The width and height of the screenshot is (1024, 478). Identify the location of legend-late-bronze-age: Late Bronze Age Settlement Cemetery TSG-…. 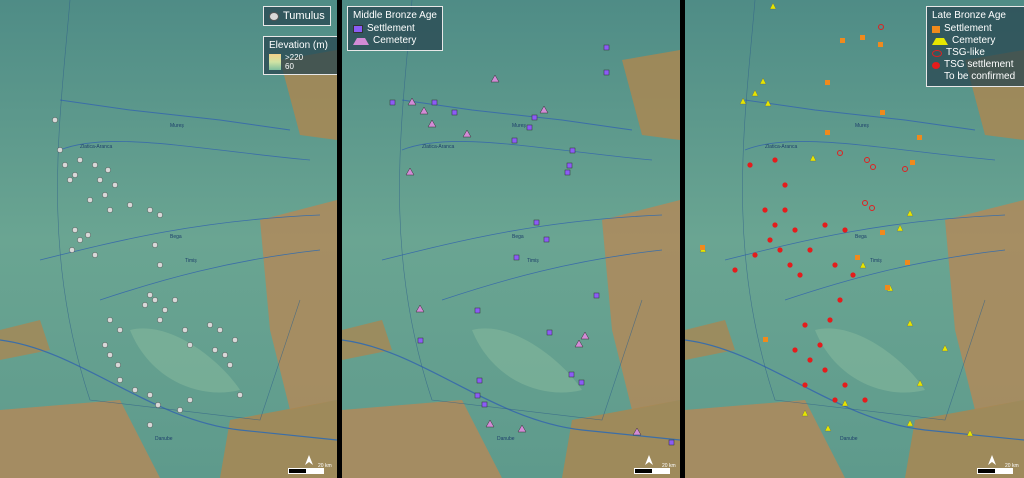
(975, 46).